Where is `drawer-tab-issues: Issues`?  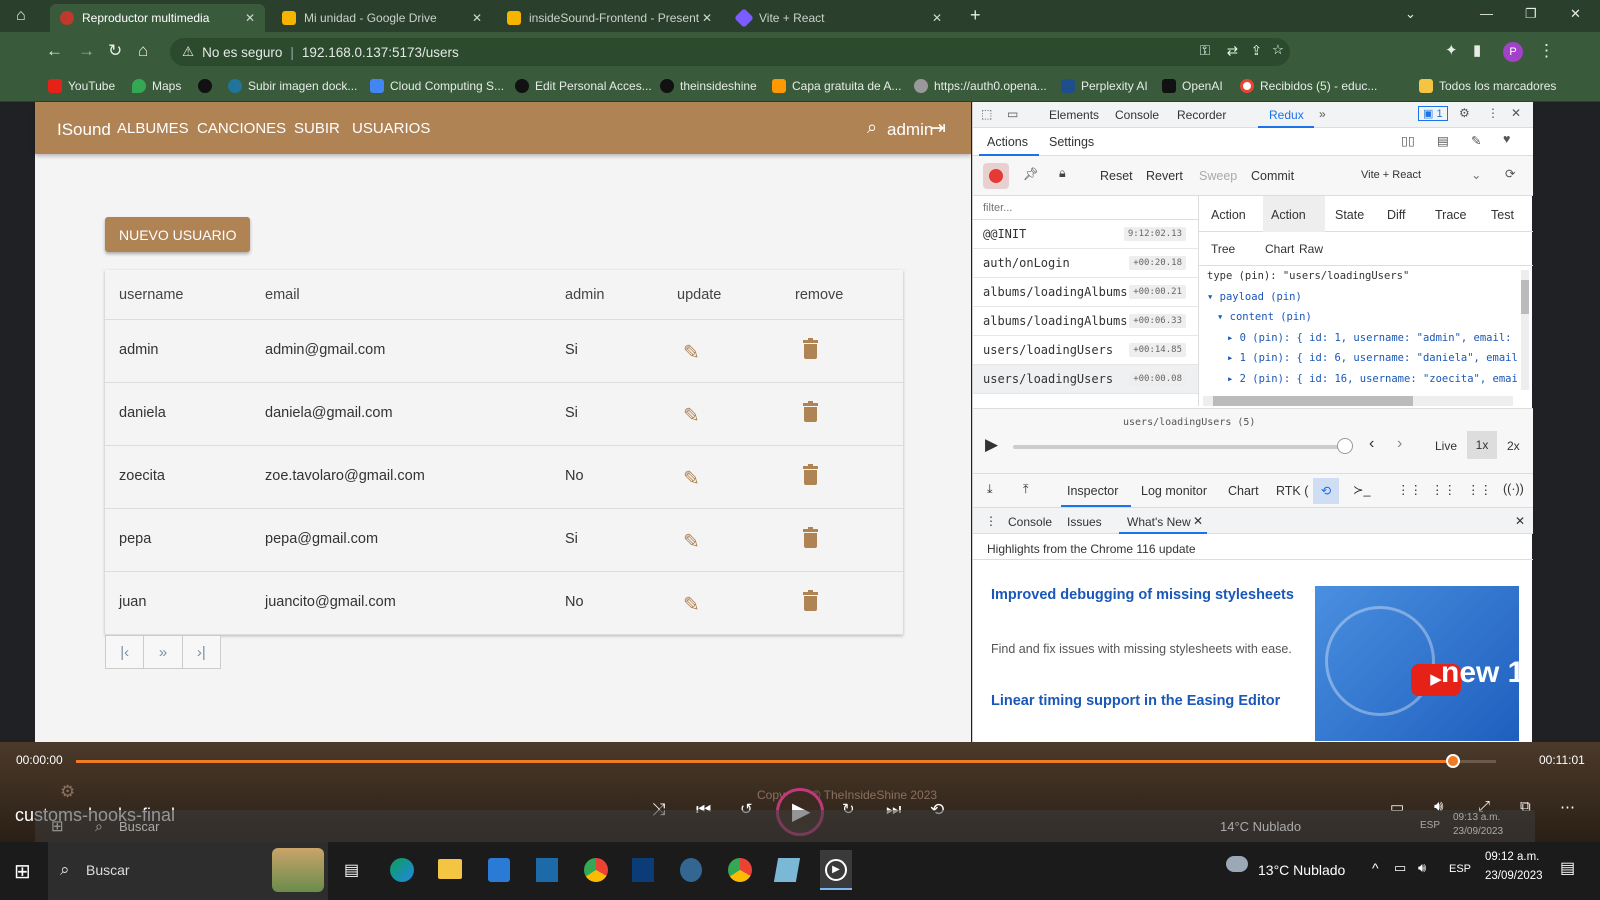
drawer-tab-issues: Issues is located at coordinates (1084, 522).